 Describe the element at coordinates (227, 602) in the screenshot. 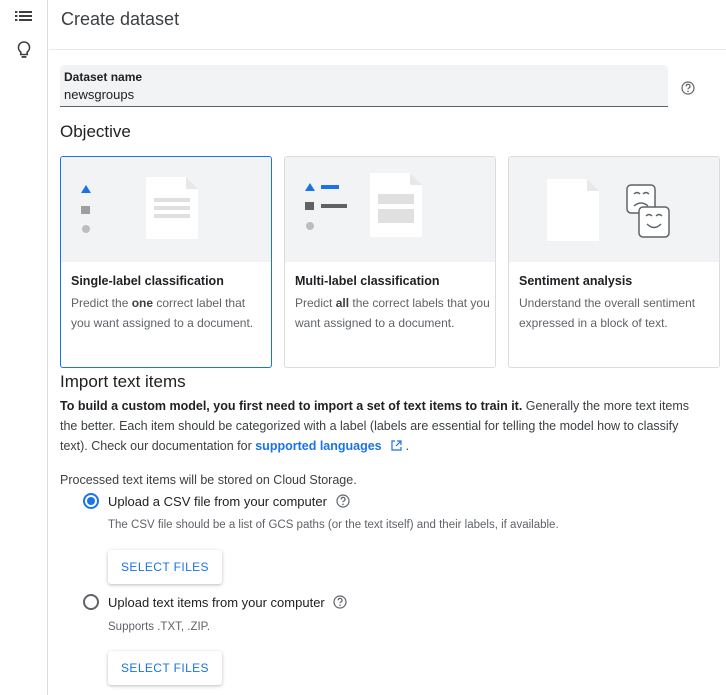

I see `upload-text-items-label: Upload text items from your computer` at that location.